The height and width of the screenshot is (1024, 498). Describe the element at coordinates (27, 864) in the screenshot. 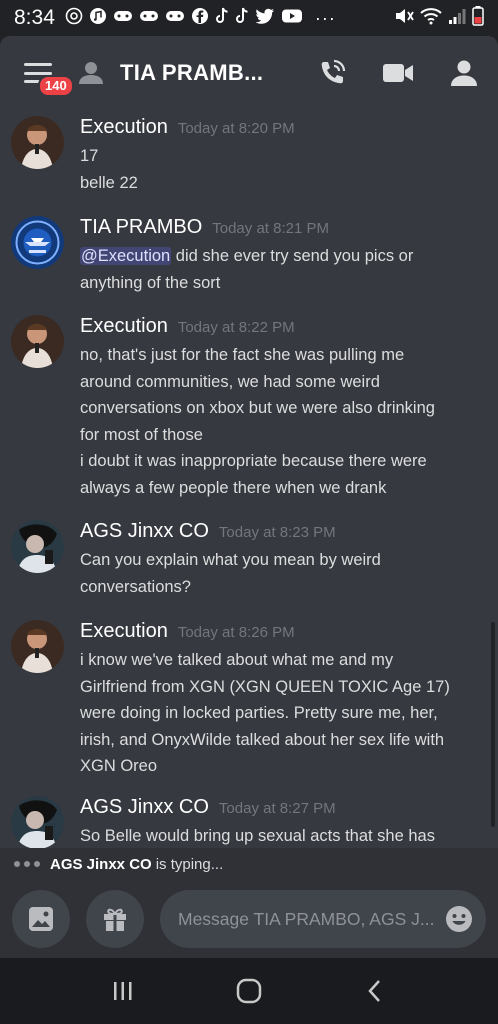

I see `typing-dots-icon` at that location.